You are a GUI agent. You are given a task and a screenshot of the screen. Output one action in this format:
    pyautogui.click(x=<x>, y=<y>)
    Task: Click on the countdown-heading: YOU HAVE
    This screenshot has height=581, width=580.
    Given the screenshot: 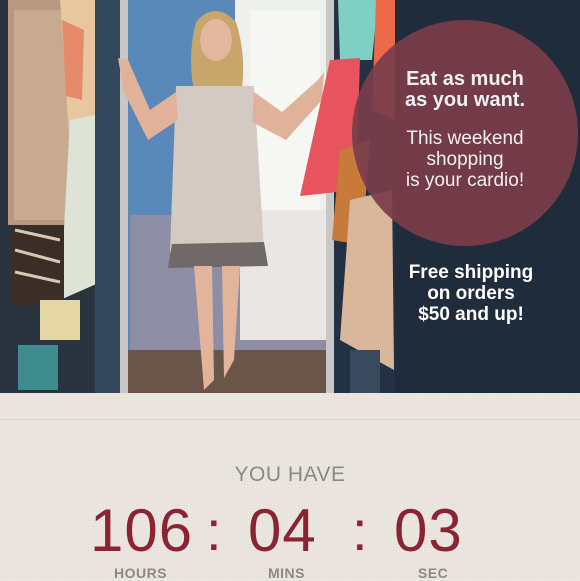 What is the action you would take?
    pyautogui.click(x=290, y=474)
    